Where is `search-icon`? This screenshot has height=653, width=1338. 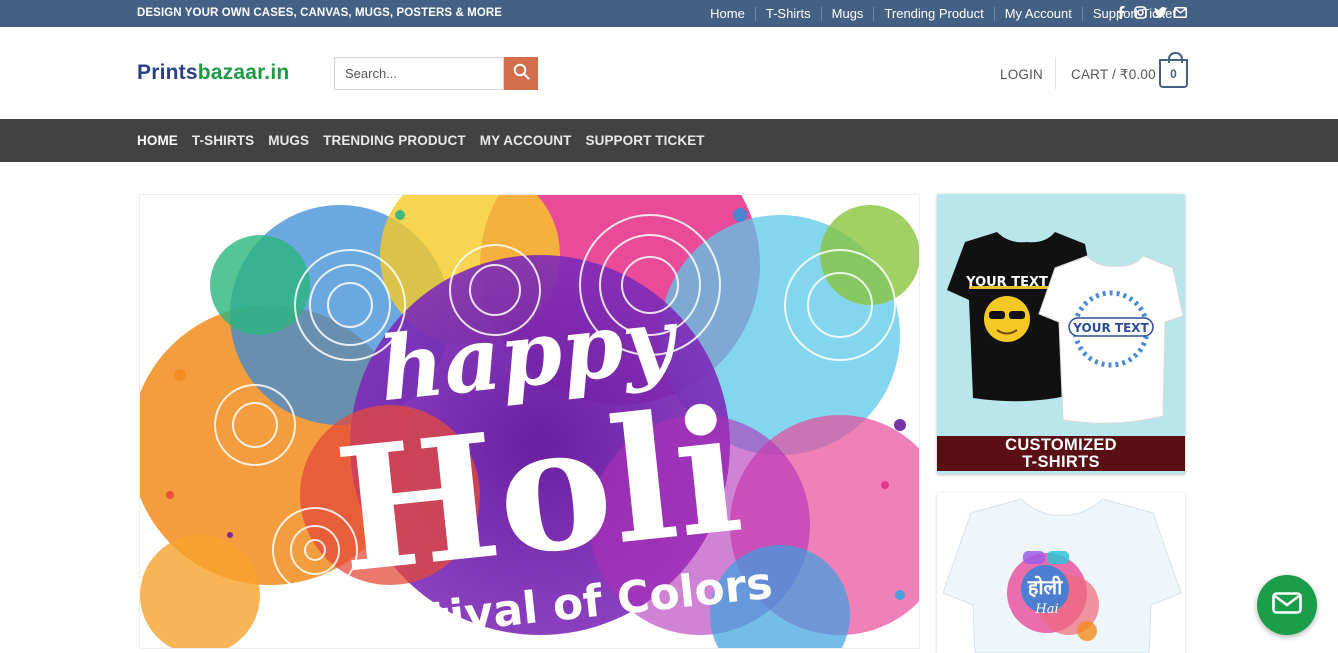 search-icon is located at coordinates (521, 74).